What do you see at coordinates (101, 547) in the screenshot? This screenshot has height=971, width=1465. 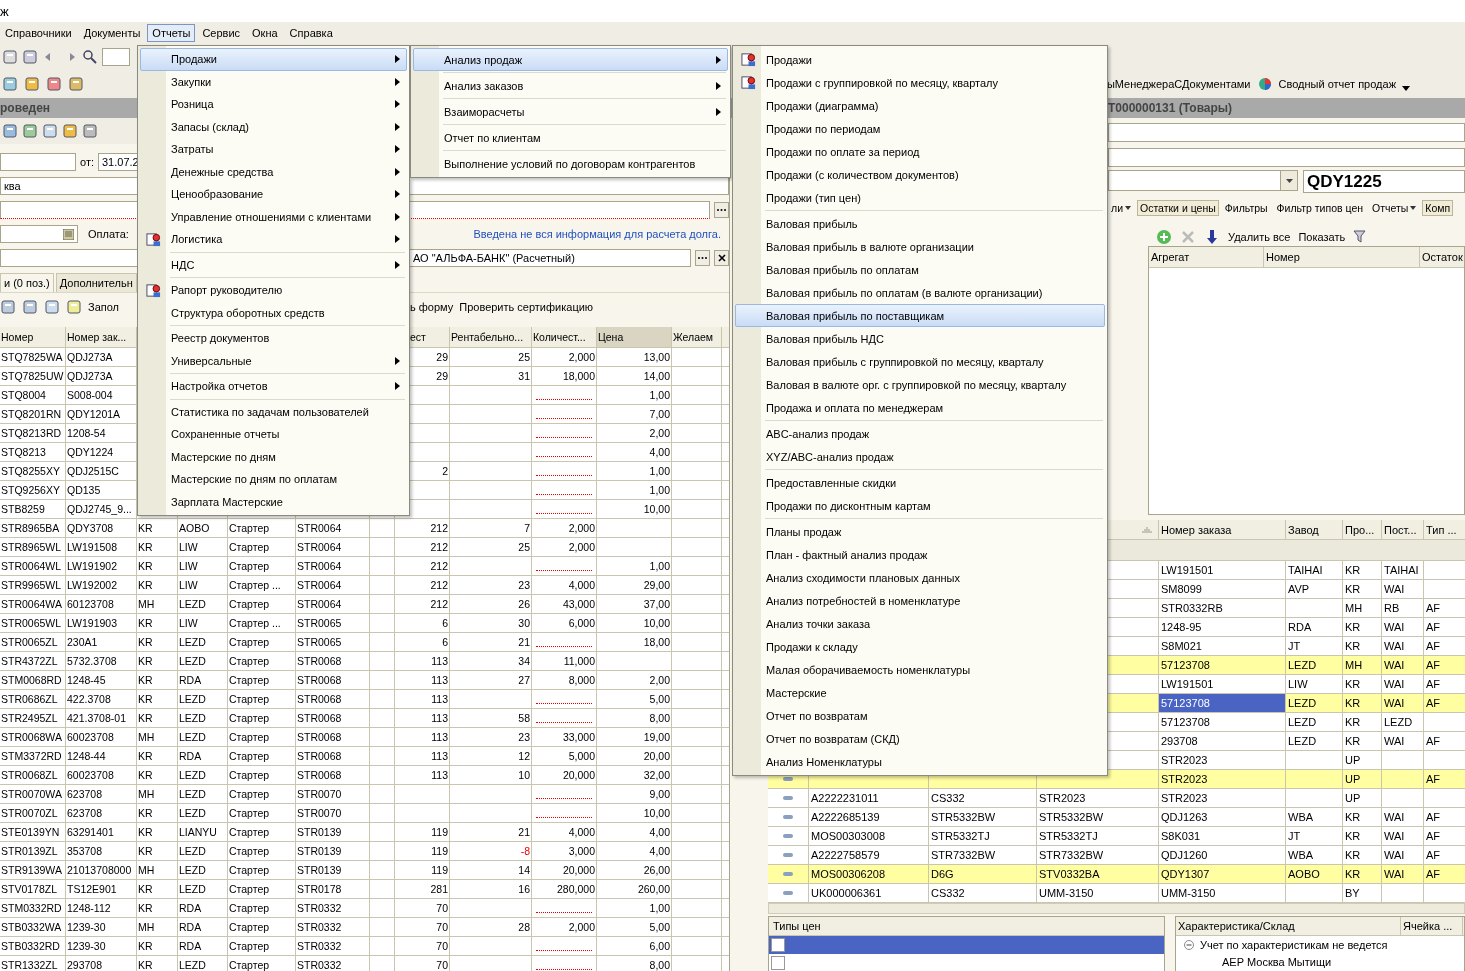 I see `table-cell: LW191508` at bounding box center [101, 547].